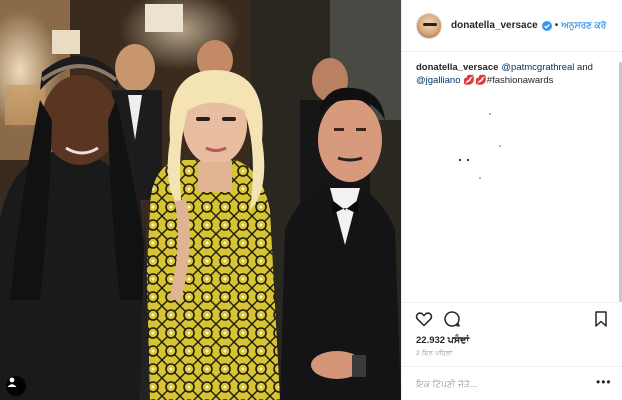 This screenshot has height=400, width=622. Describe the element at coordinates (424, 319) in the screenshot. I see `heart-icon` at that location.